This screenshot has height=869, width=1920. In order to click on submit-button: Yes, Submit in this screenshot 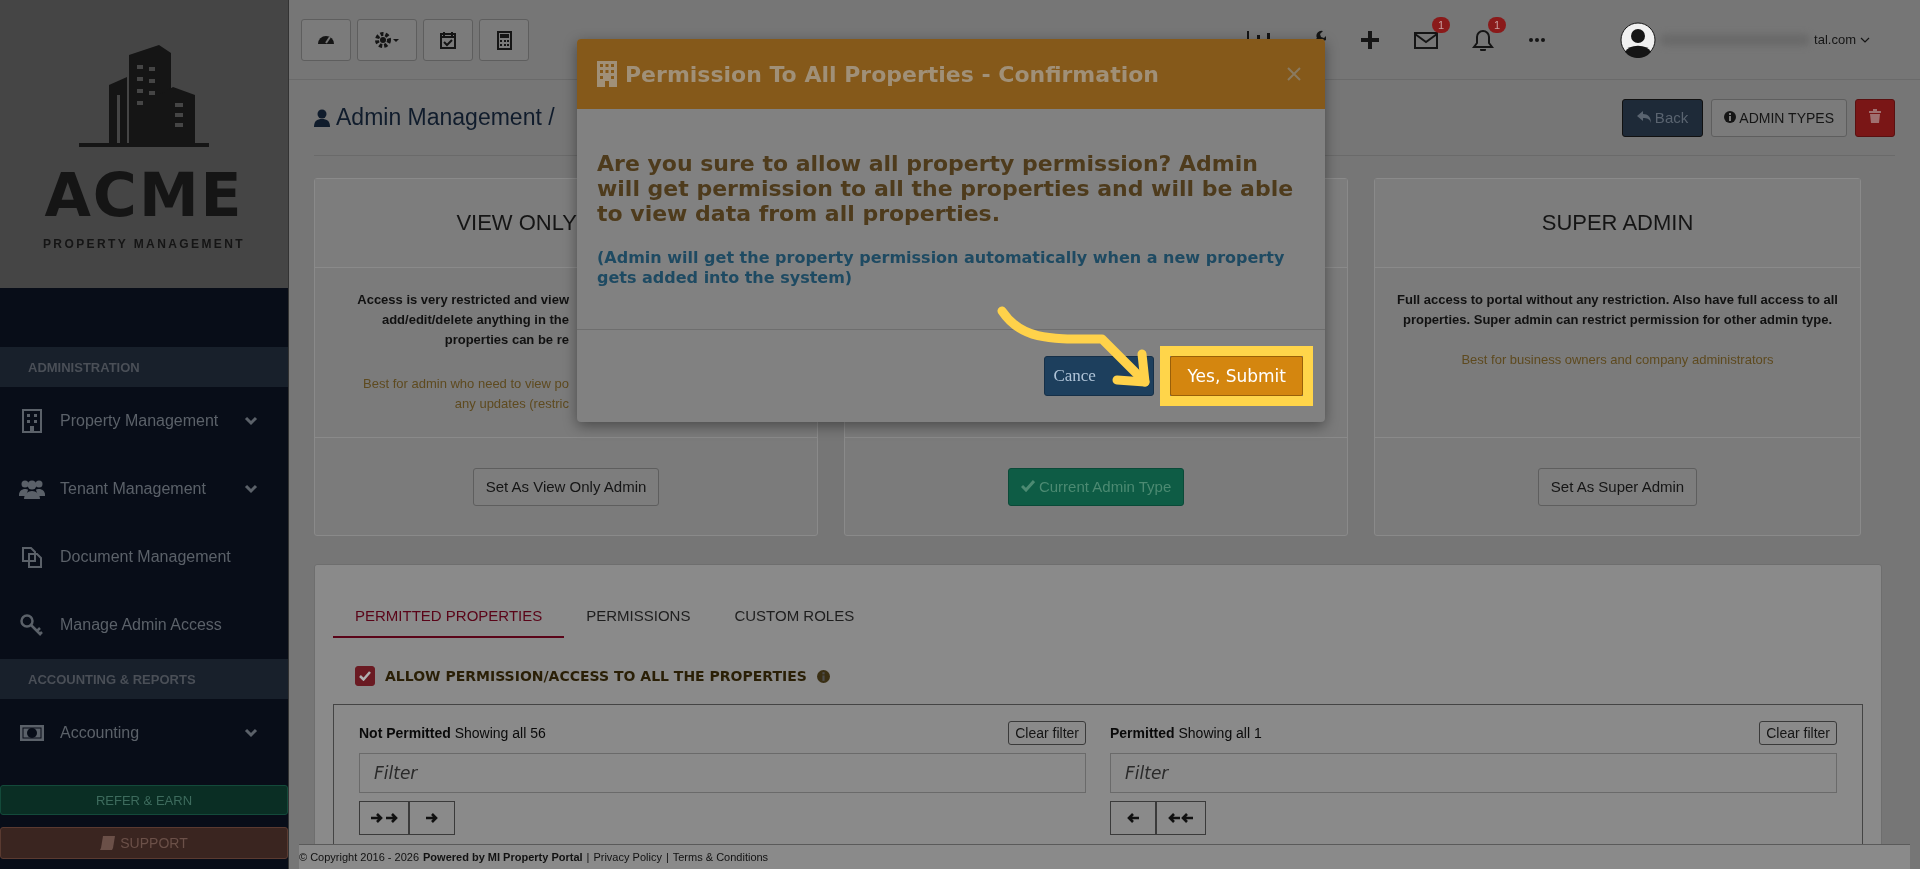, I will do `click(1236, 376)`.